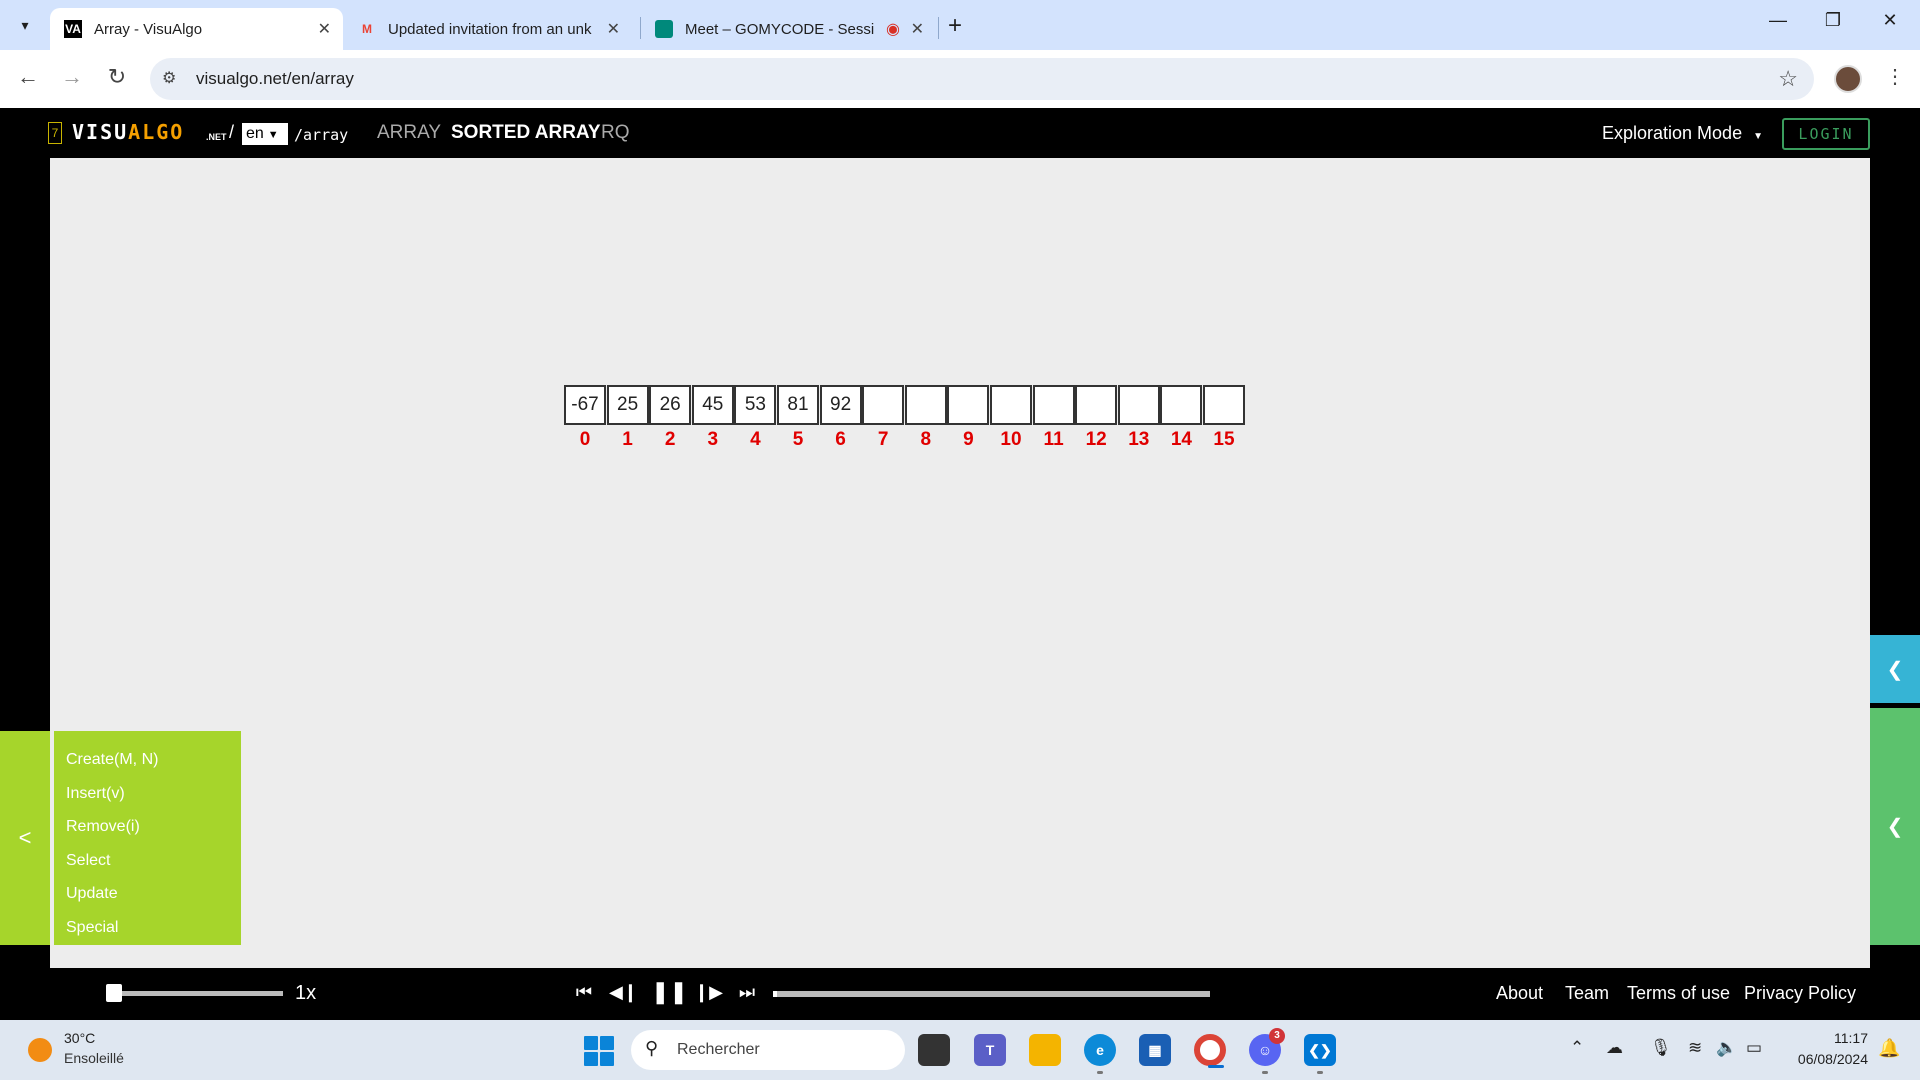  What do you see at coordinates (1695, 1048) in the screenshot?
I see `wifi-icon: ≋` at bounding box center [1695, 1048].